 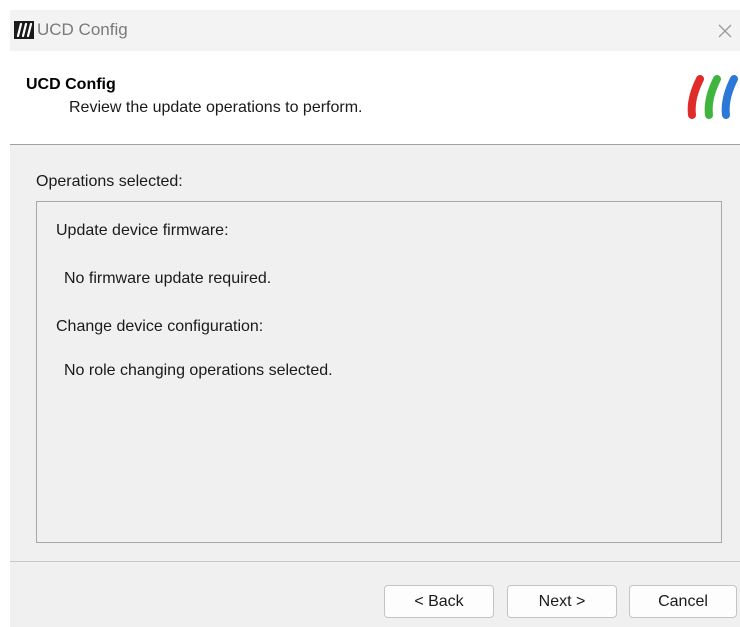 What do you see at coordinates (710, 97) in the screenshot?
I see `ucd-brand-logo` at bounding box center [710, 97].